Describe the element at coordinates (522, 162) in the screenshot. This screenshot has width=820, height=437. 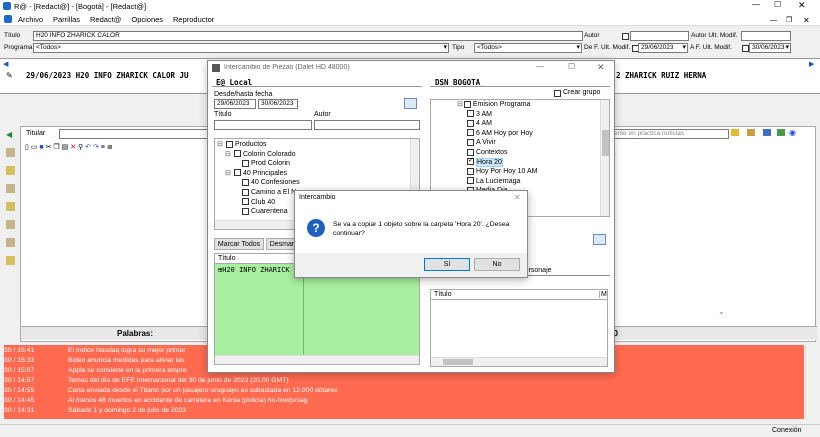
I see `right-tree-item: ✓ Hora 20` at that location.